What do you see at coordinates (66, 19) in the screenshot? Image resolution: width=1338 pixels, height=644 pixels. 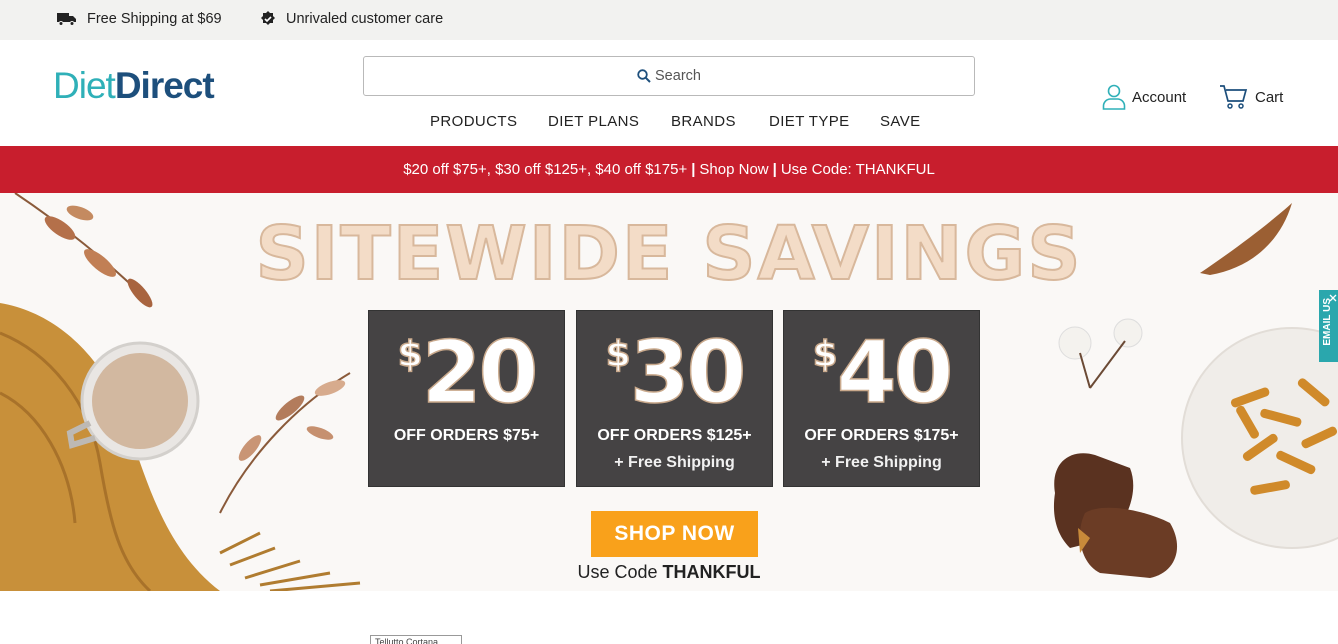 I see `truck-icon` at bounding box center [66, 19].